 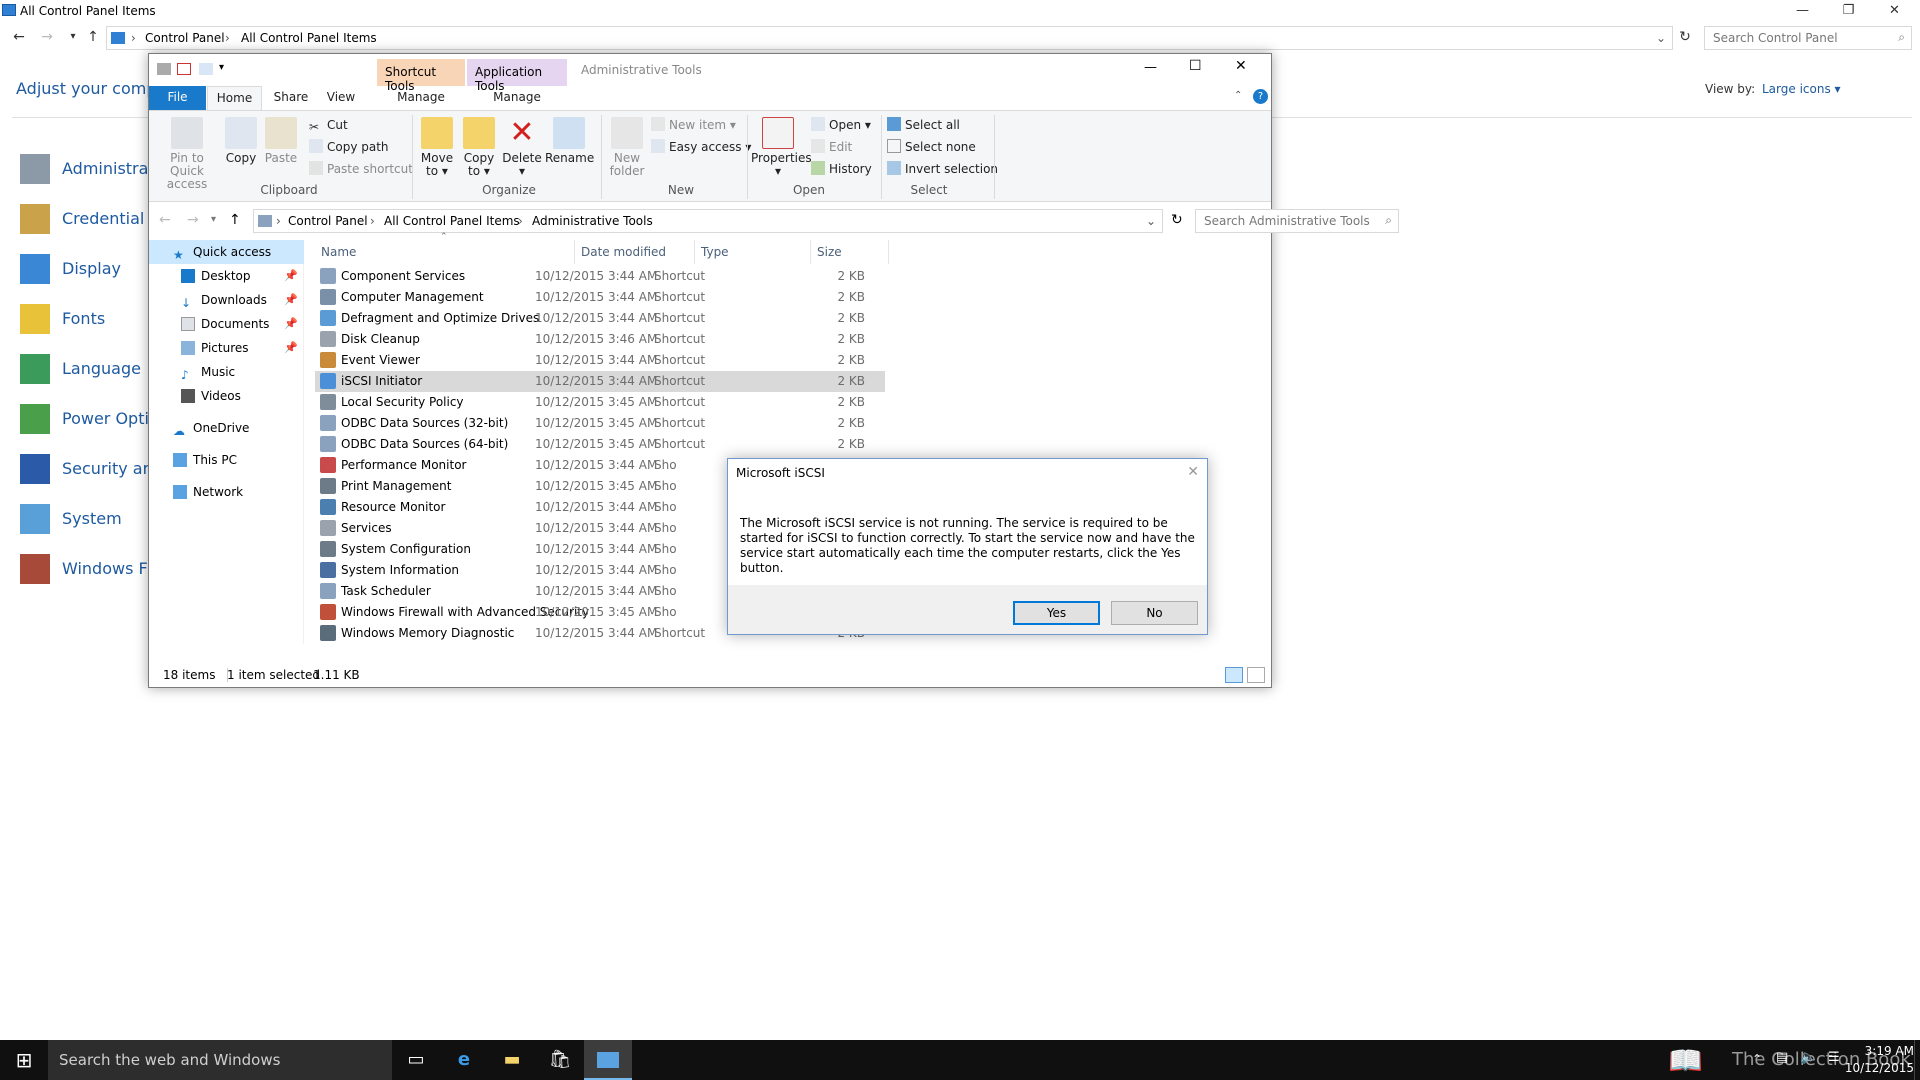 What do you see at coordinates (464, 1060) in the screenshot?
I see `edge-icon: e` at bounding box center [464, 1060].